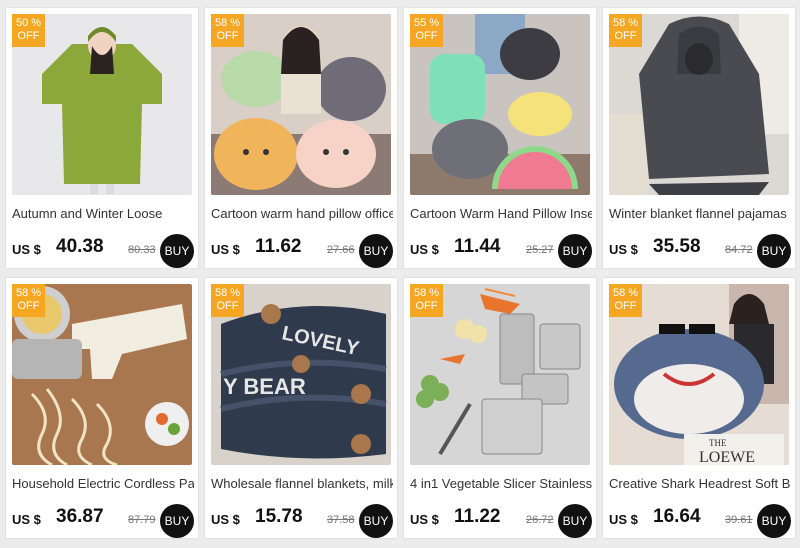 The image size is (800, 548). What do you see at coordinates (341, 520) in the screenshot?
I see `original-price: 37.58` at bounding box center [341, 520].